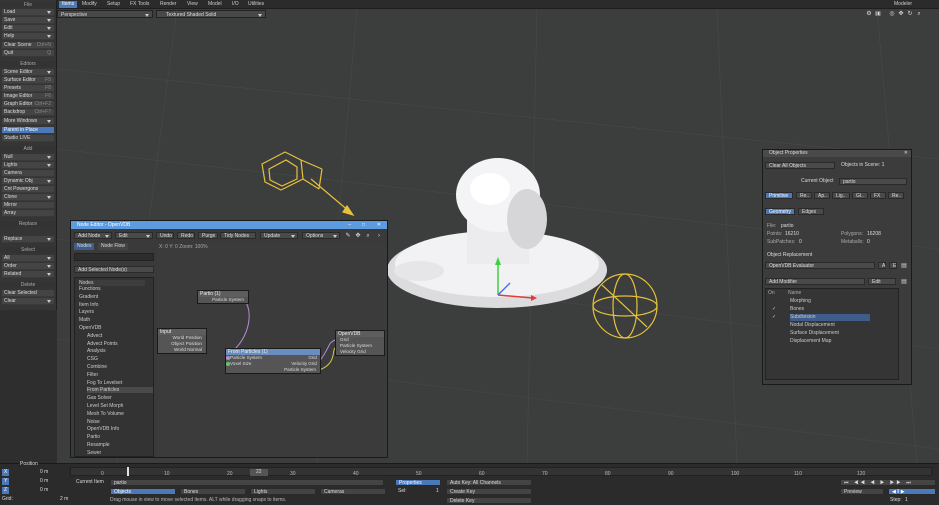  What do you see at coordinates (112, 305) in the screenshot?
I see `node-tree-item: Item Info` at bounding box center [112, 305].